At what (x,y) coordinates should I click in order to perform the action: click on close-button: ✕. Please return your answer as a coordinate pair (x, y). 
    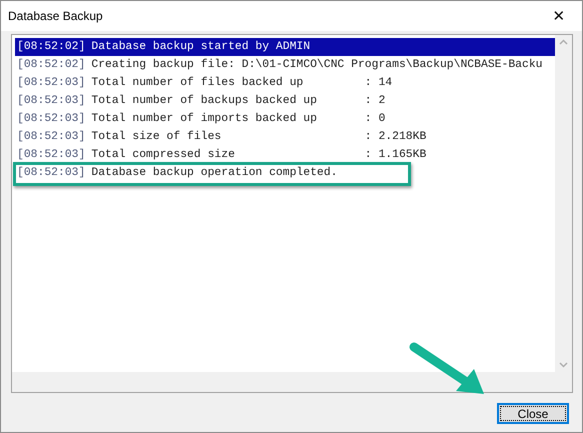
    Looking at the image, I should click on (559, 16).